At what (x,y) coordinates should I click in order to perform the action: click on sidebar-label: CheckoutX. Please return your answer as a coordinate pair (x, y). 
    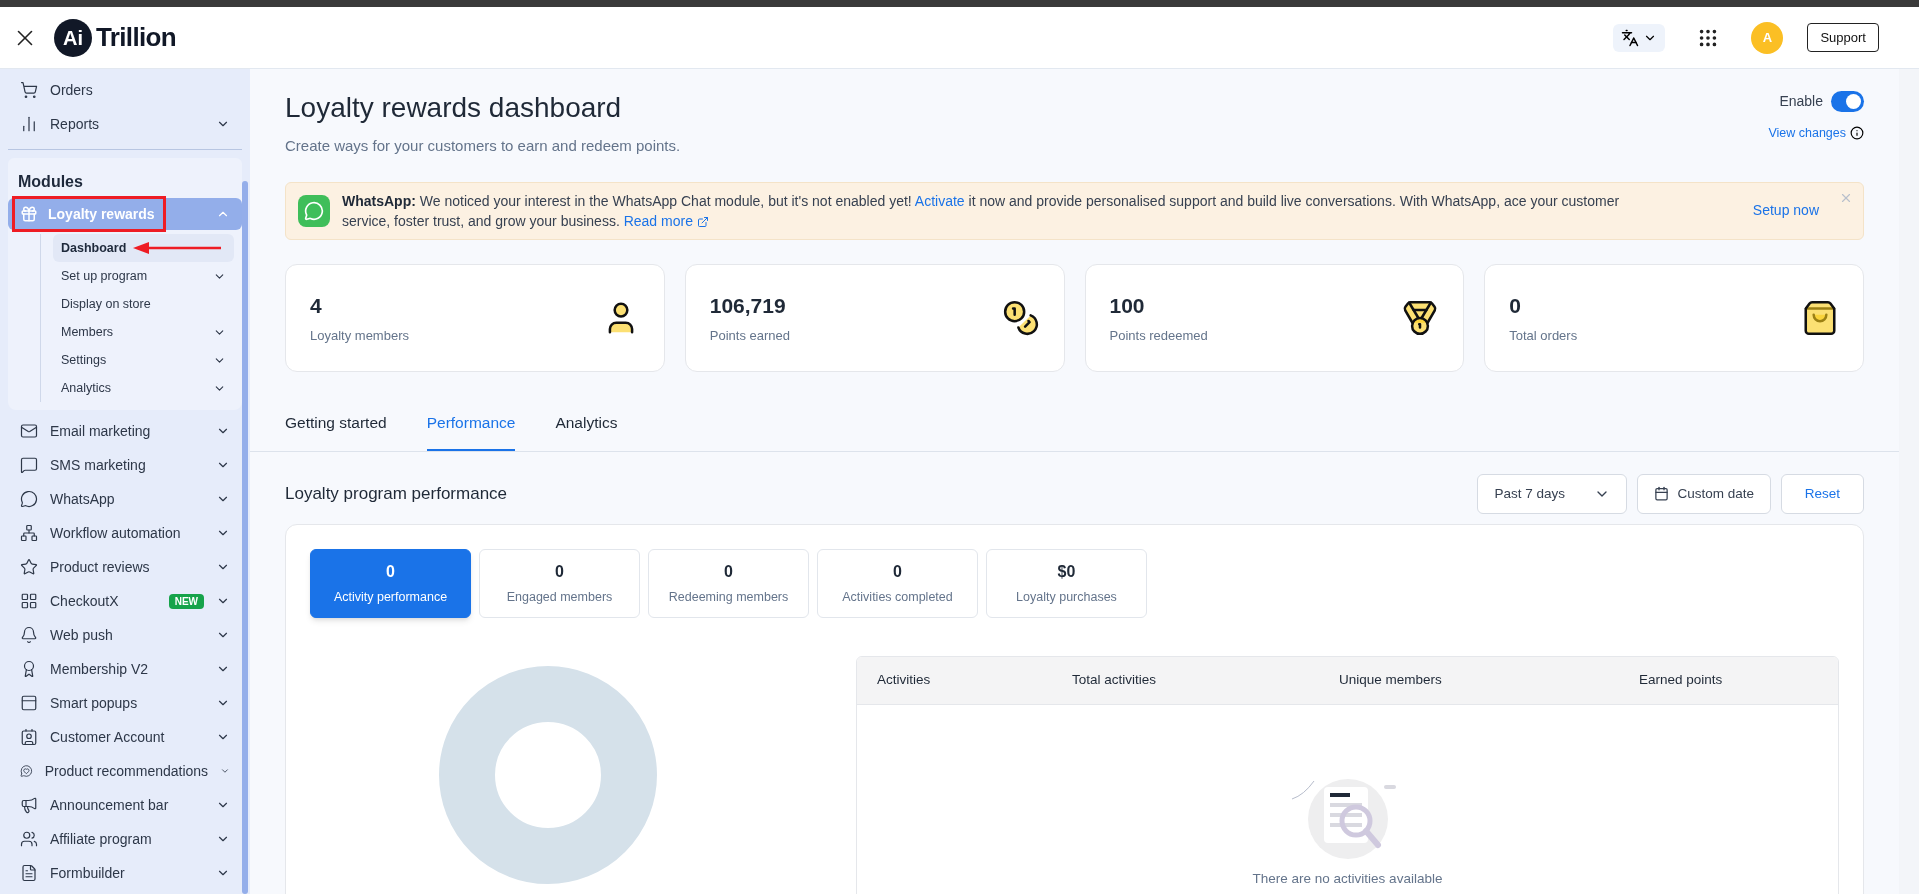
    Looking at the image, I should click on (85, 601).